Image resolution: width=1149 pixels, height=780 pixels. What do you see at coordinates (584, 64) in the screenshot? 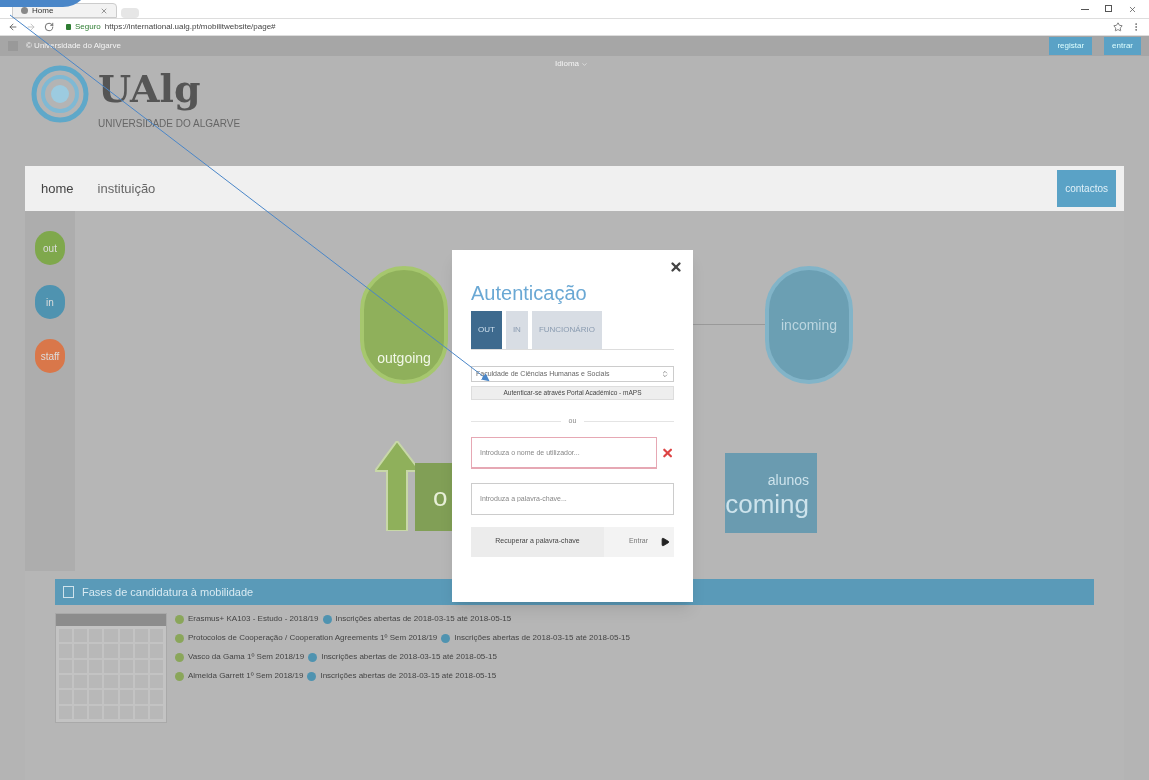
I see `chevron-down-icon` at bounding box center [584, 64].